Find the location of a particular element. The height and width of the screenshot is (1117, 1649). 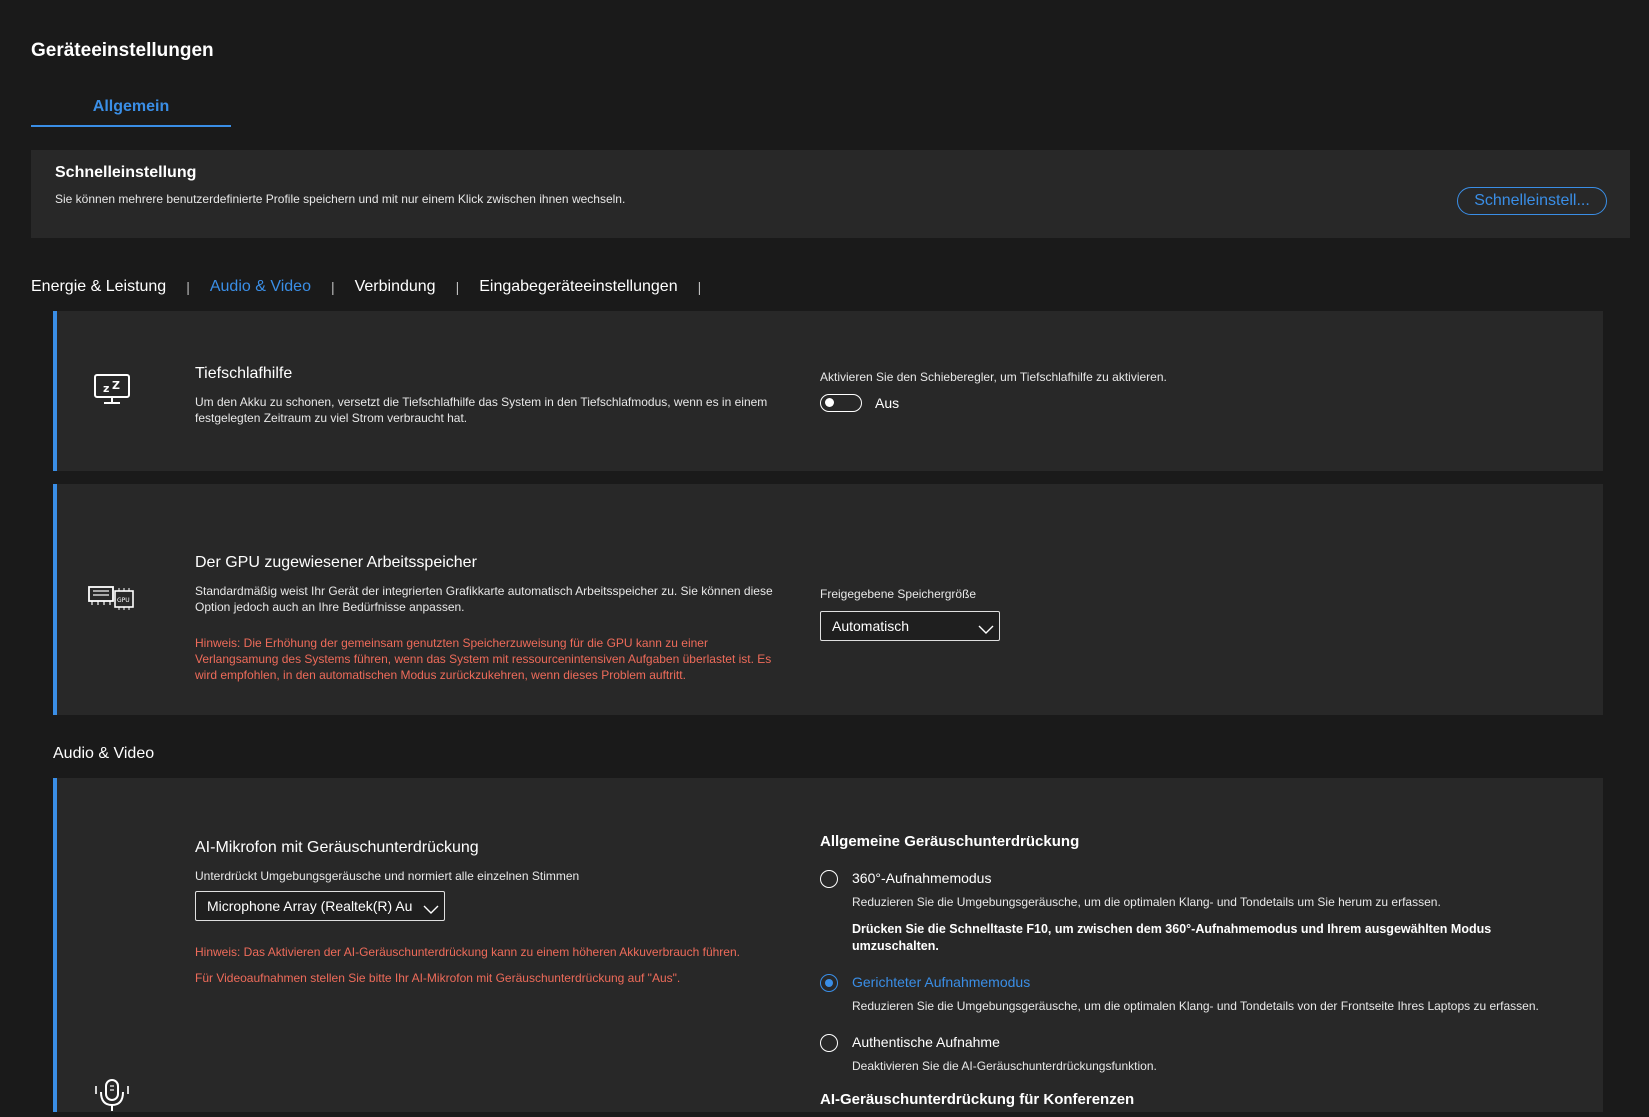

conference-noise-title: AI-Geräuschunterdrückung für Konferenzen is located at coordinates (977, 1099).